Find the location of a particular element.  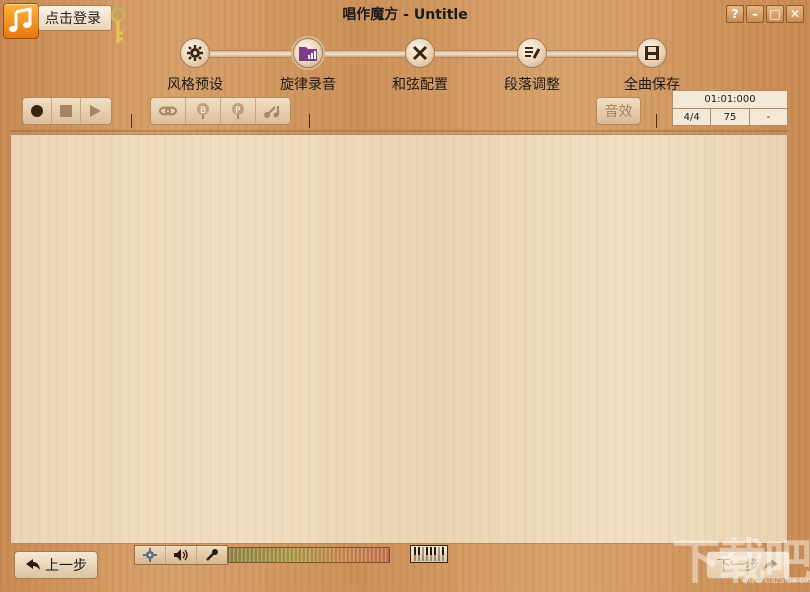

p-marker-button: P is located at coordinates (238, 111).